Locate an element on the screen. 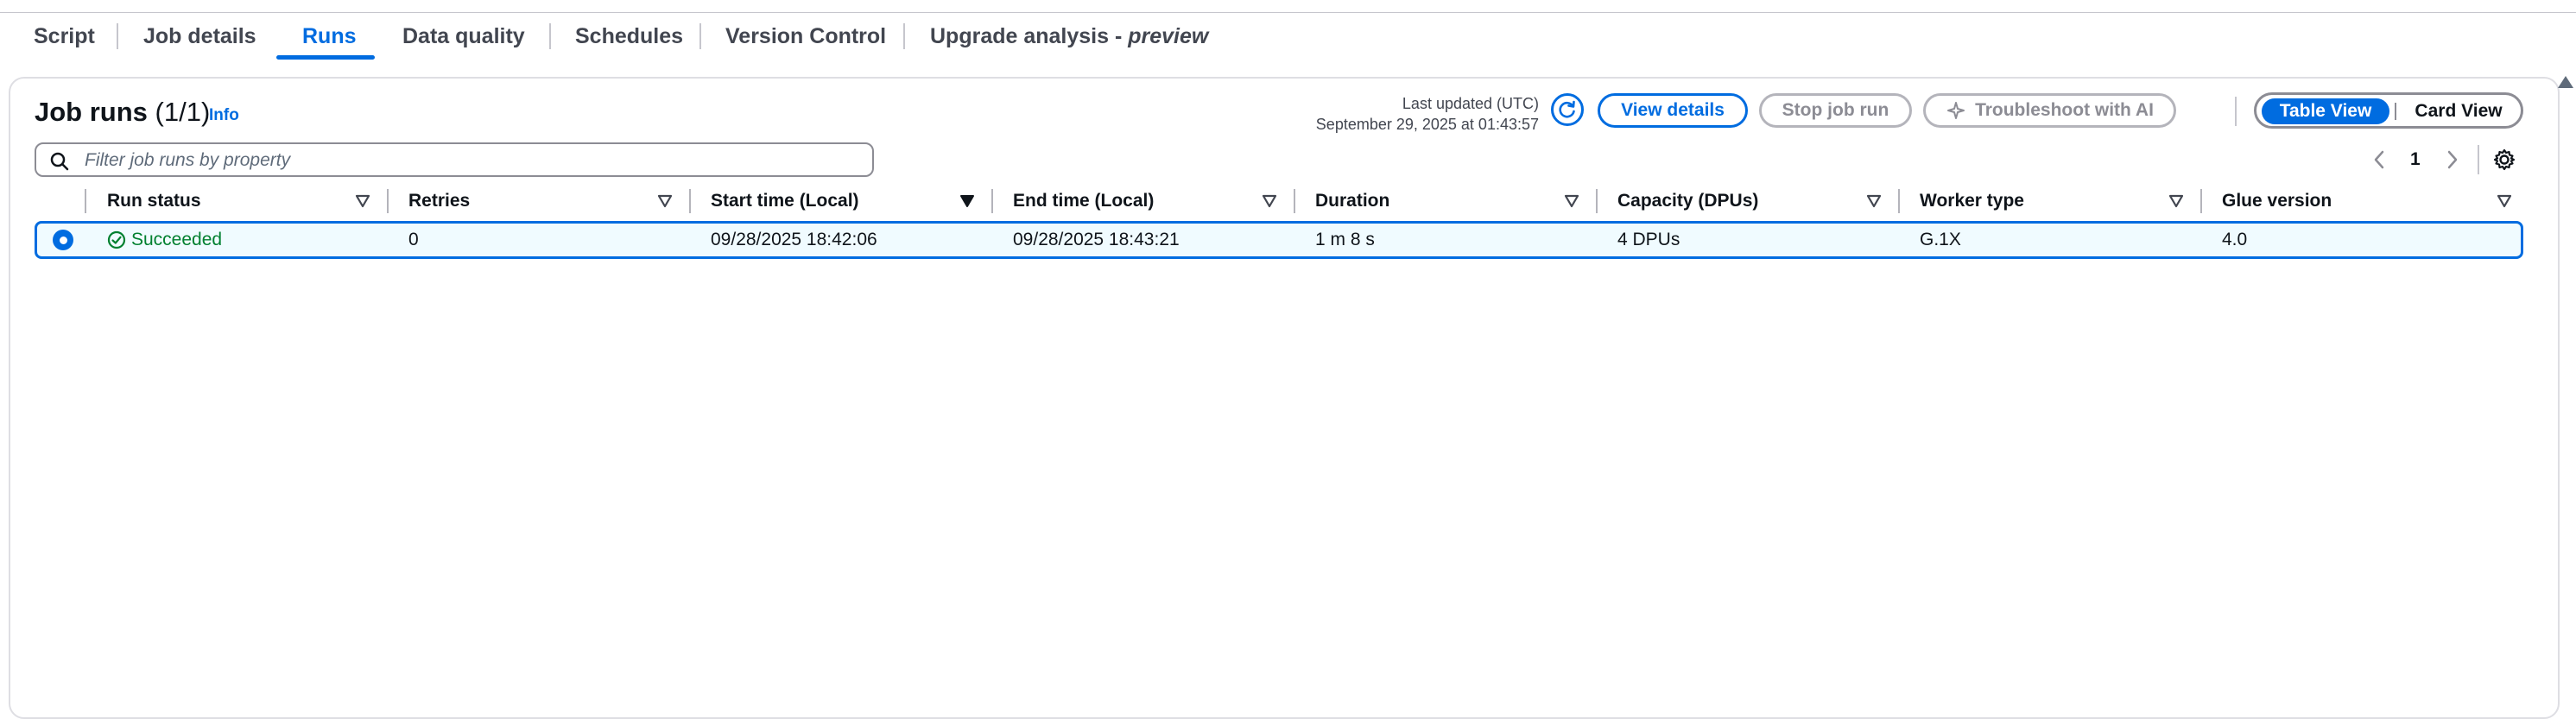 The image size is (2576, 719). last-updated-label: Last updated (UTC) is located at coordinates (1470, 103).